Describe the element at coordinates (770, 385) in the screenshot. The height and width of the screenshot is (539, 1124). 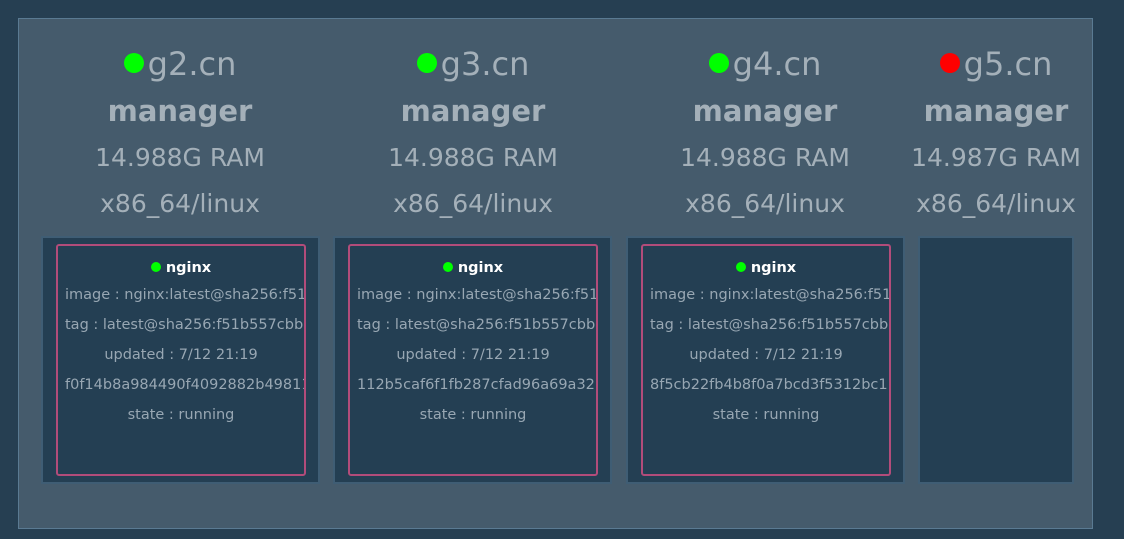
I see `container-id: 8f5cb22fb4b8f0a7bcd3f5312bc11c` at that location.